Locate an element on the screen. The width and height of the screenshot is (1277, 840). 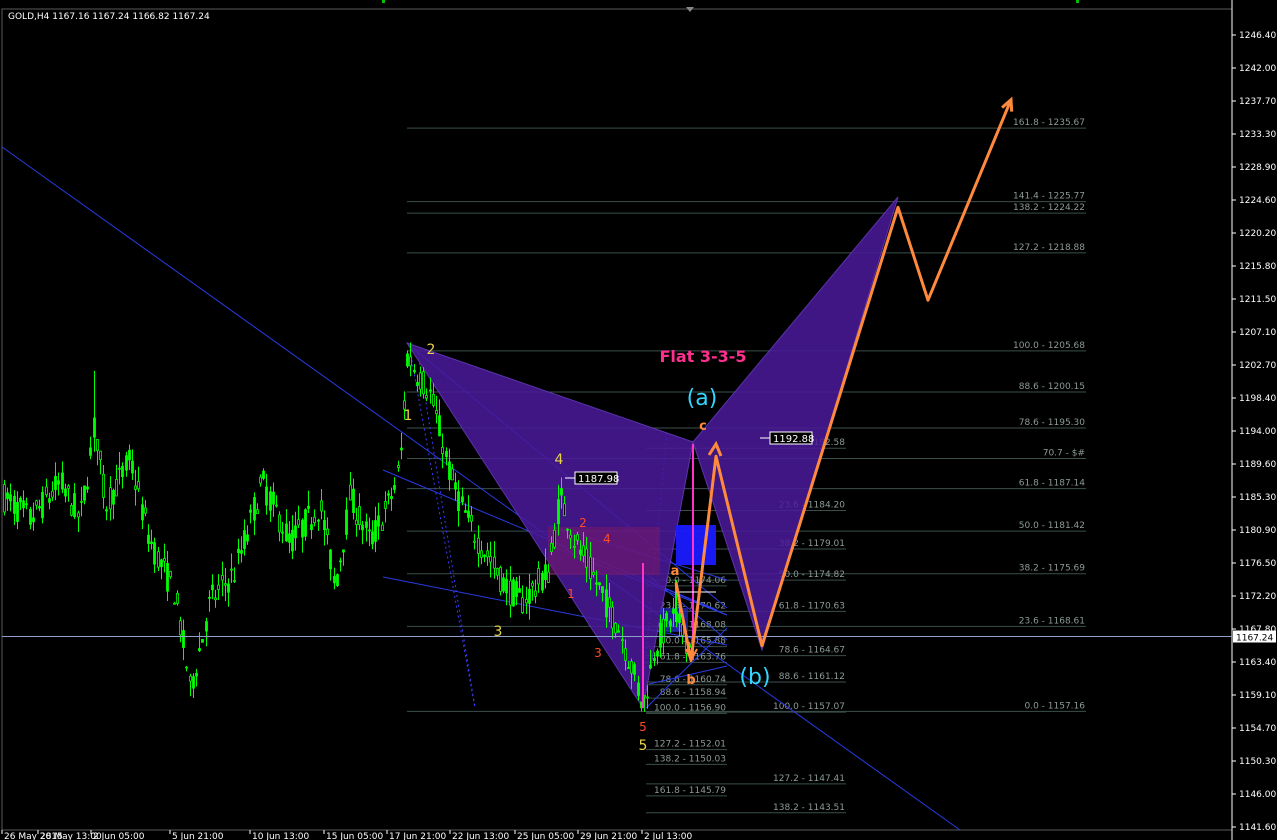
price-tick-label: 1207.10 is located at coordinates (1257, 333).